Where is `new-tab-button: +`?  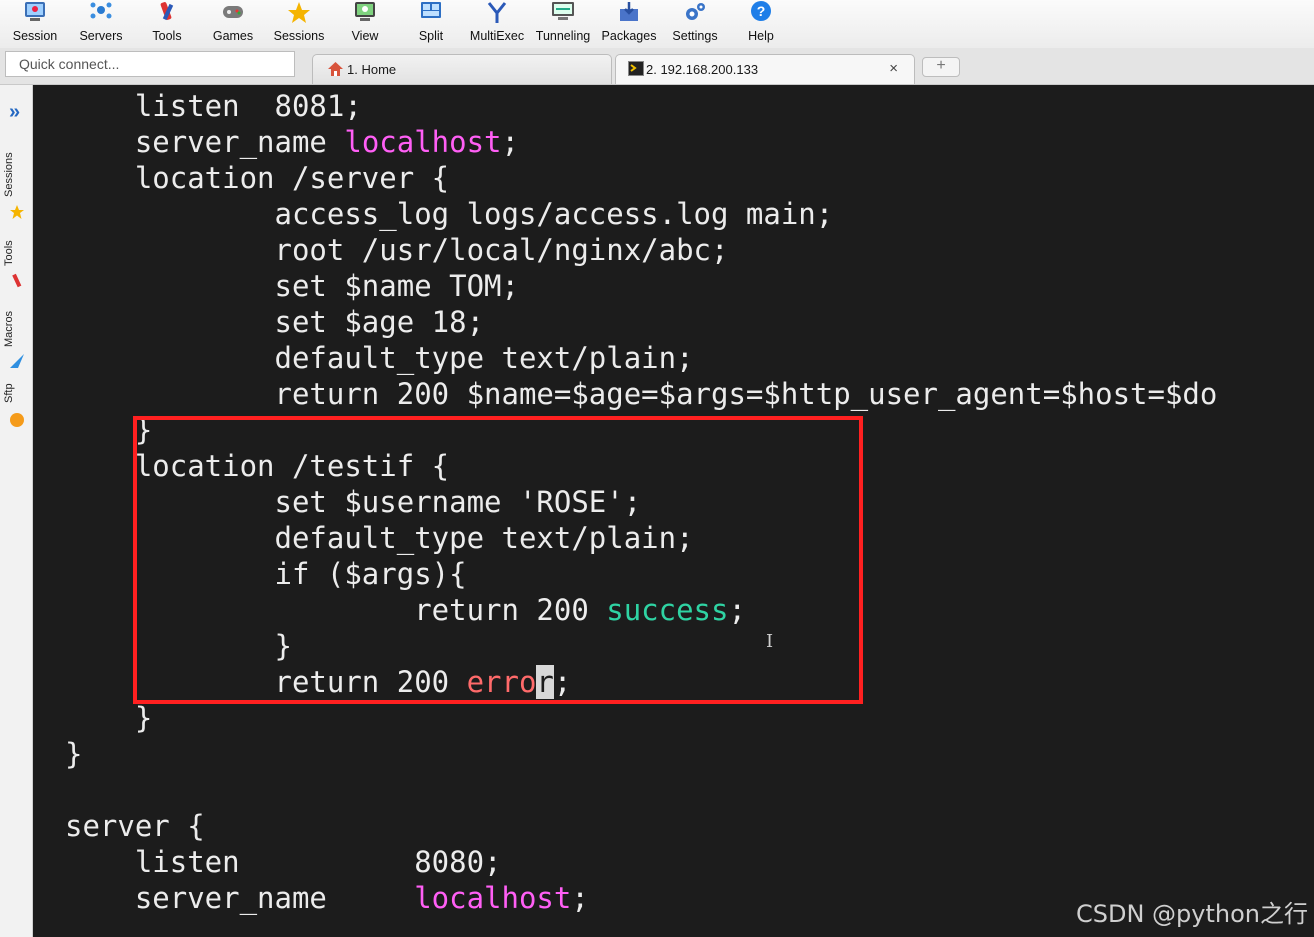
new-tab-button: + is located at coordinates (941, 67).